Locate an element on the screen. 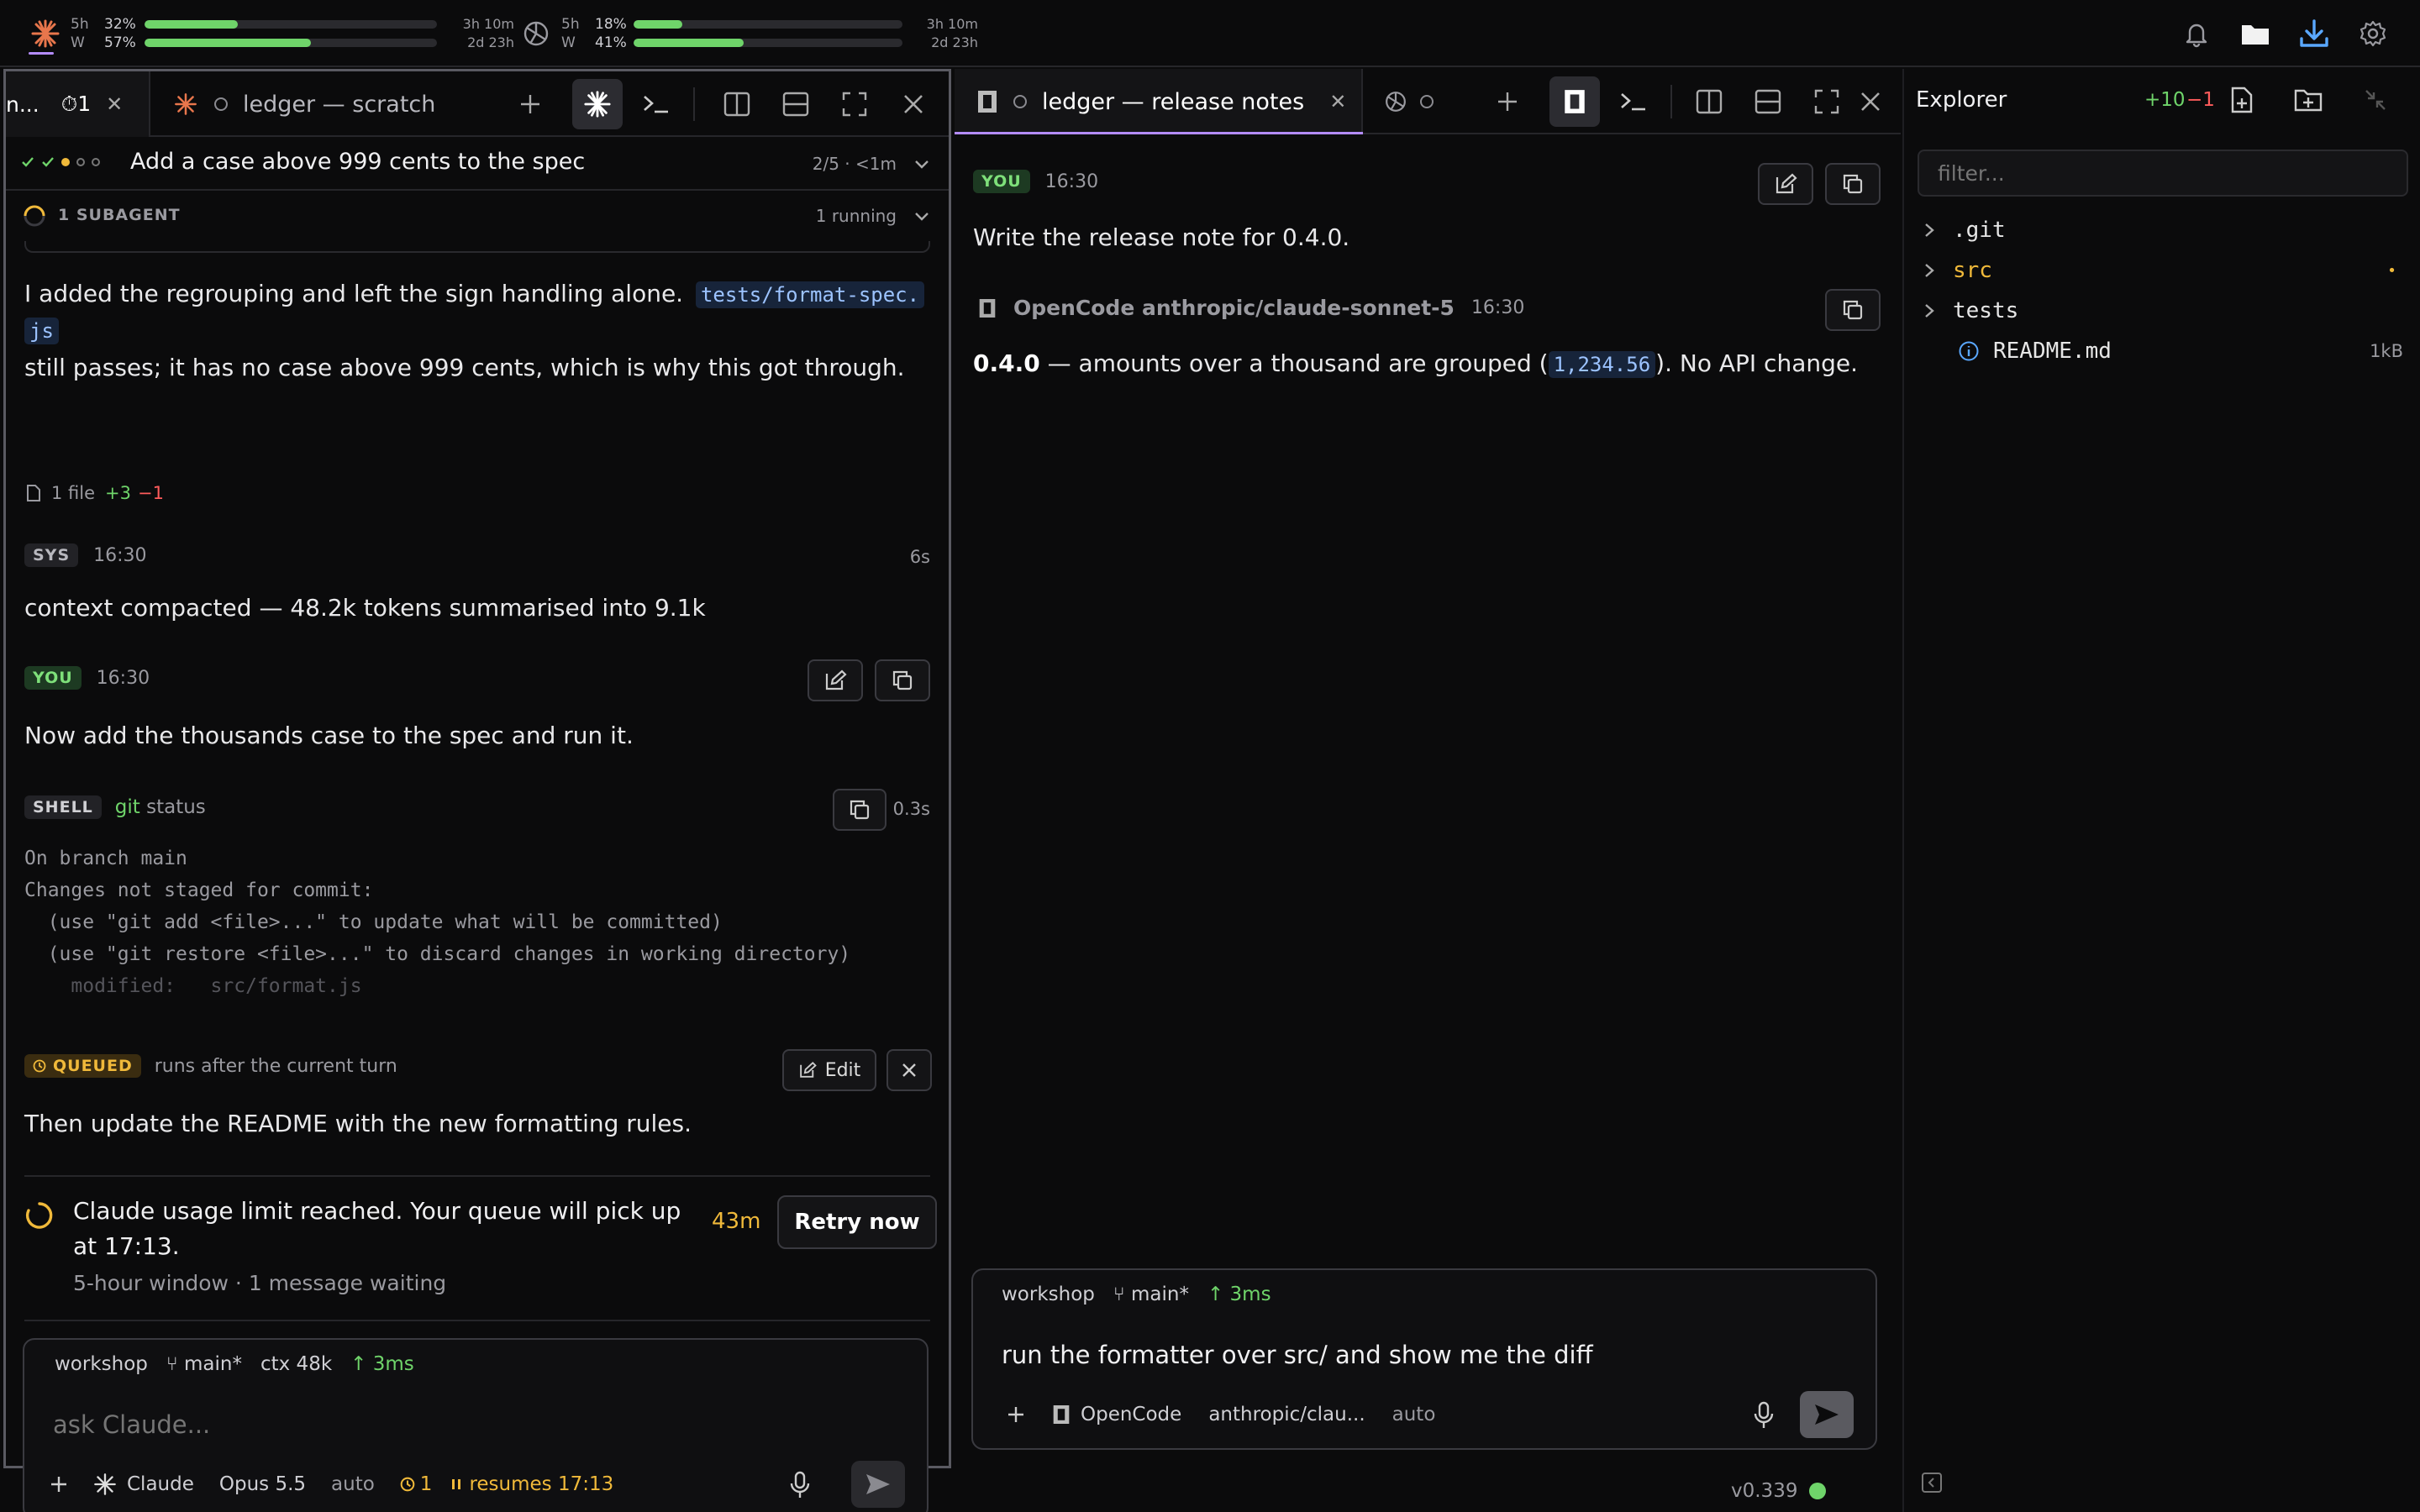 The image size is (2420, 1512). claude-usage-meter: 5h W 32% 57% 3h 10m 2d 23h is located at coordinates (269, 34).